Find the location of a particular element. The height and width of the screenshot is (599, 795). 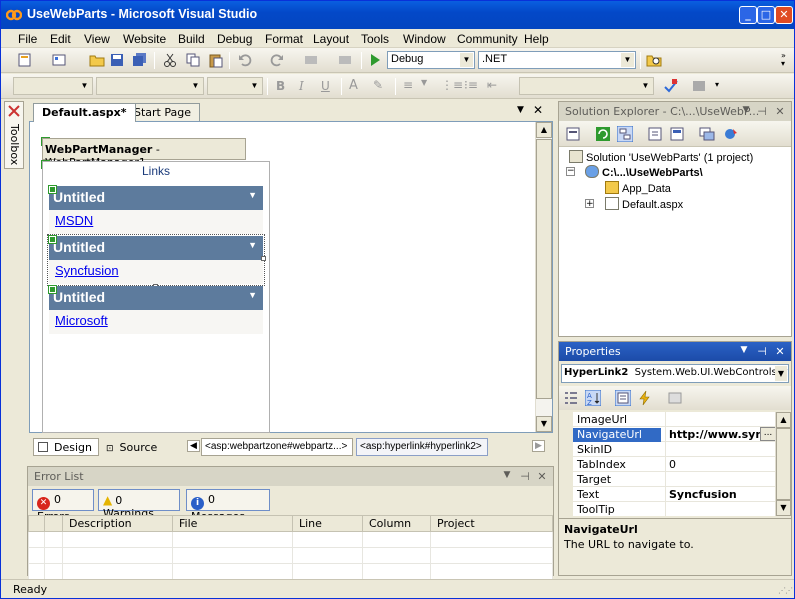

webpart-msdn: Untitled ▼ MSDN is located at coordinates (155, 209).